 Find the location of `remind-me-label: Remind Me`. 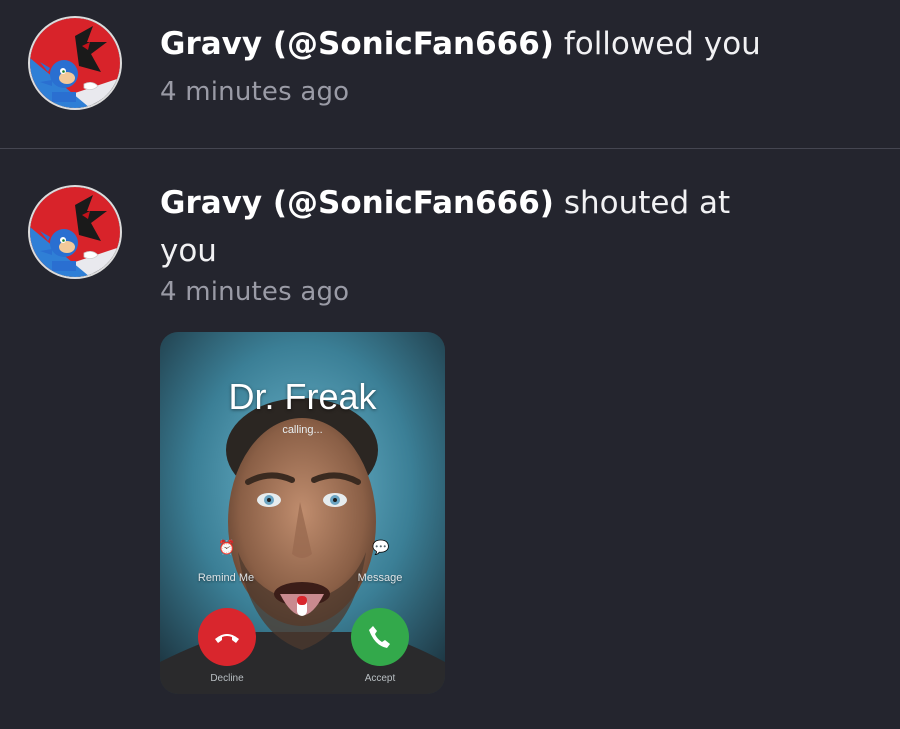

remind-me-label: Remind Me is located at coordinates (226, 578).